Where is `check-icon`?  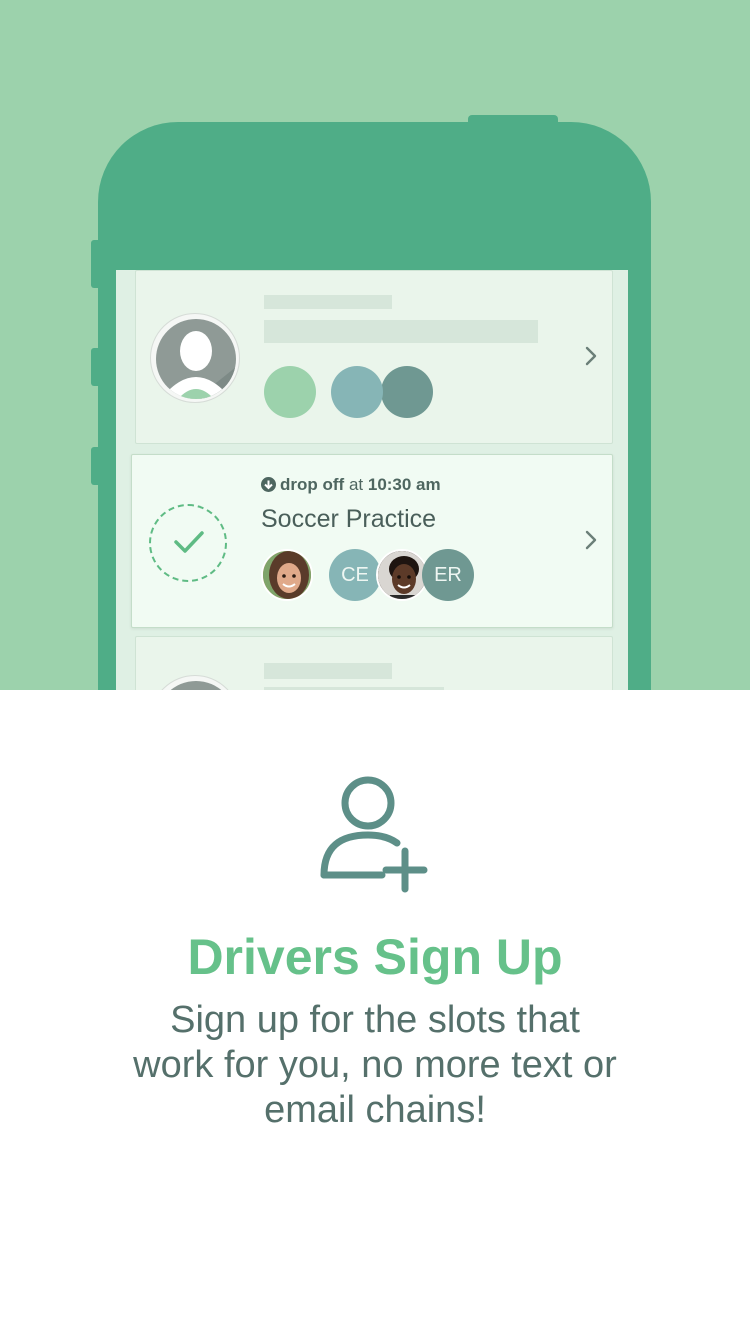 check-icon is located at coordinates (189, 542).